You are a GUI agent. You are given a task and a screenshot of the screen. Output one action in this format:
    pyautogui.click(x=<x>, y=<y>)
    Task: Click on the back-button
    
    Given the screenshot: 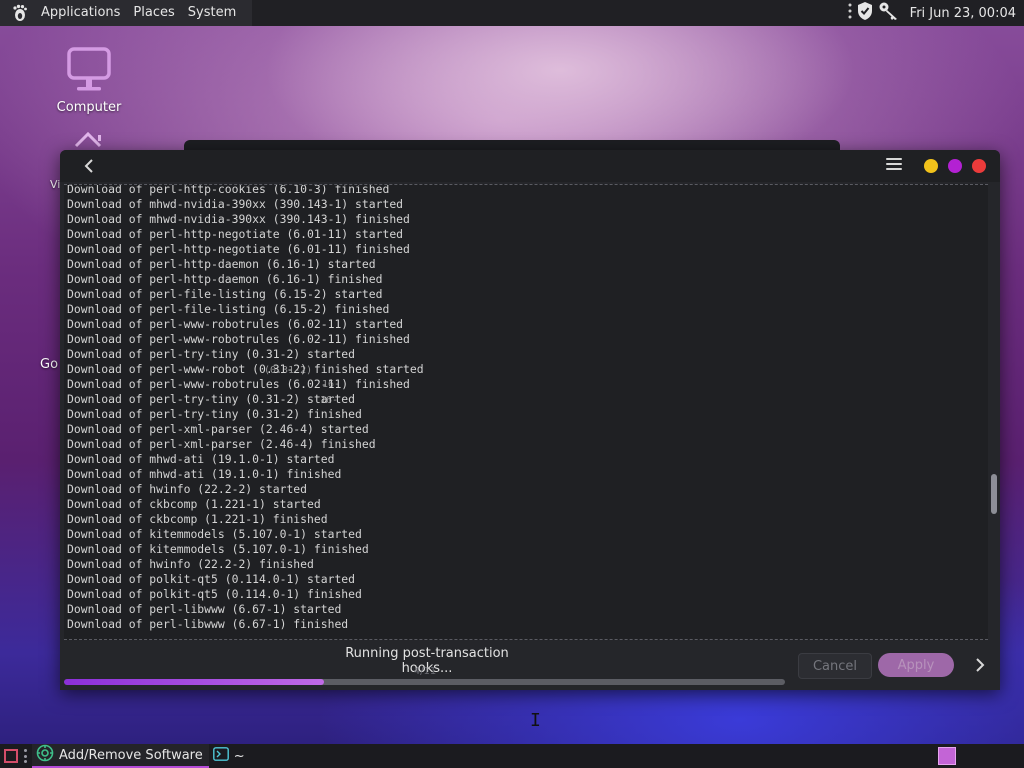 What is the action you would take?
    pyautogui.click(x=89, y=166)
    